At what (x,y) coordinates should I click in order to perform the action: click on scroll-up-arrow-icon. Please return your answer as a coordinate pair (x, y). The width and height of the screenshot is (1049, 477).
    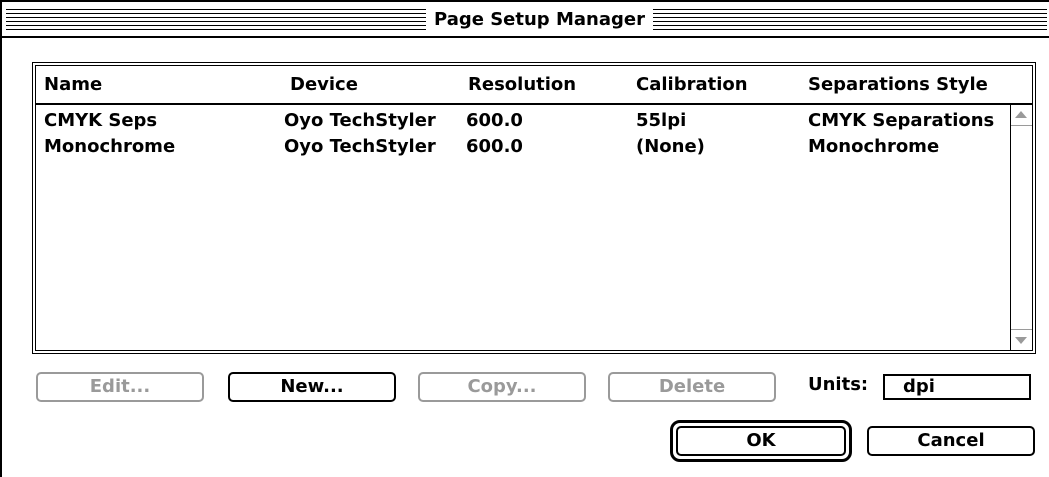
    Looking at the image, I should click on (1021, 115).